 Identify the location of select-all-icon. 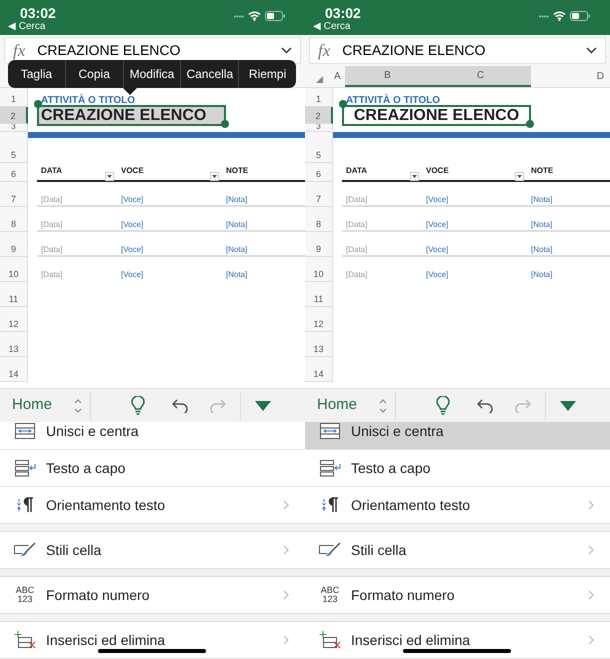
(319, 79).